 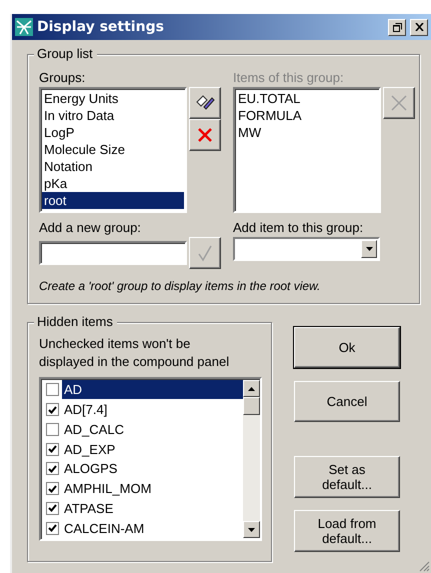 I want to click on hidden-item: AD, so click(x=152, y=390).